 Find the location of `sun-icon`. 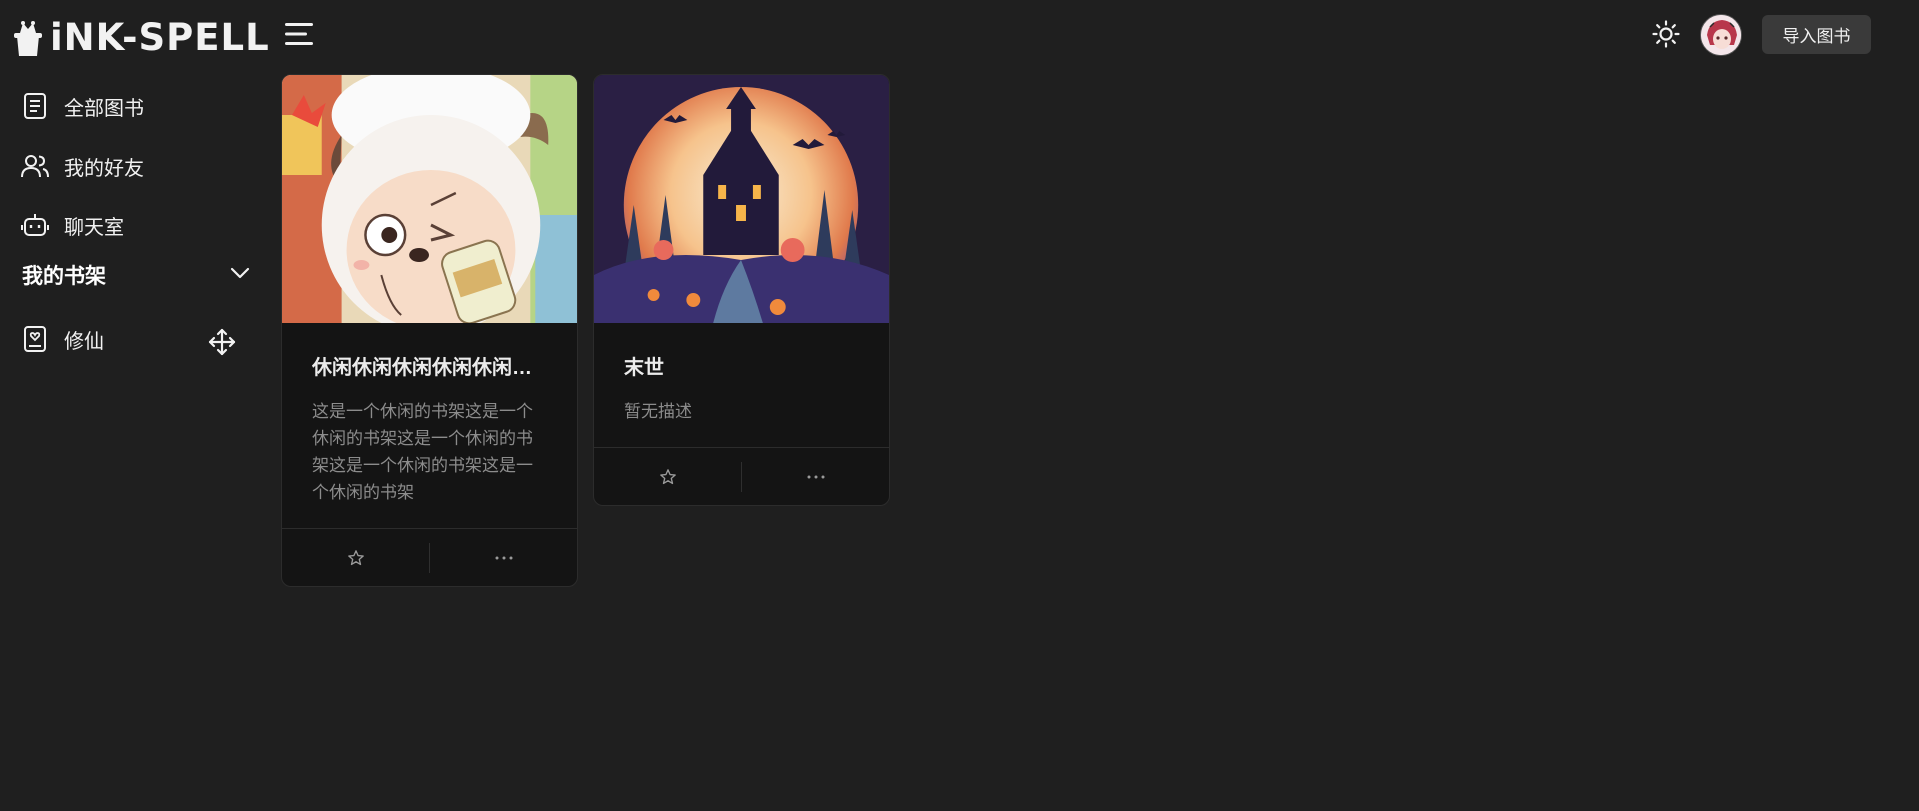

sun-icon is located at coordinates (1666, 34).